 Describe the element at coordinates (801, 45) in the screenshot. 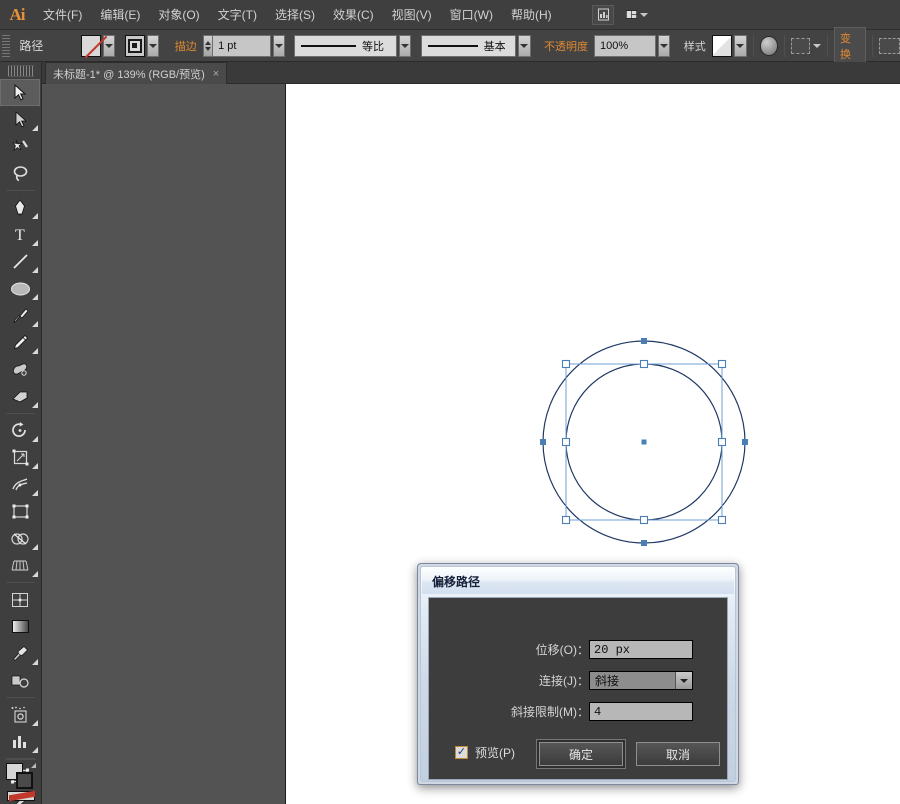

I see `recolor-artwork-icon` at that location.